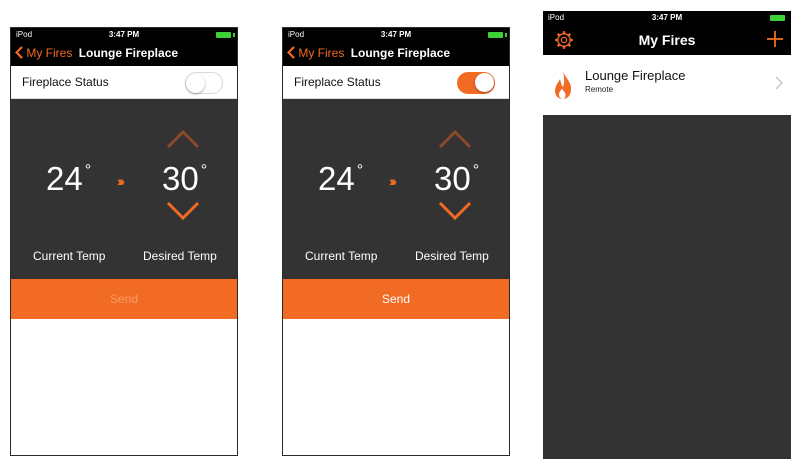 Image resolution: width=792 pixels, height=459 pixels. I want to click on fire-name: Lounge Fireplace, so click(635, 75).